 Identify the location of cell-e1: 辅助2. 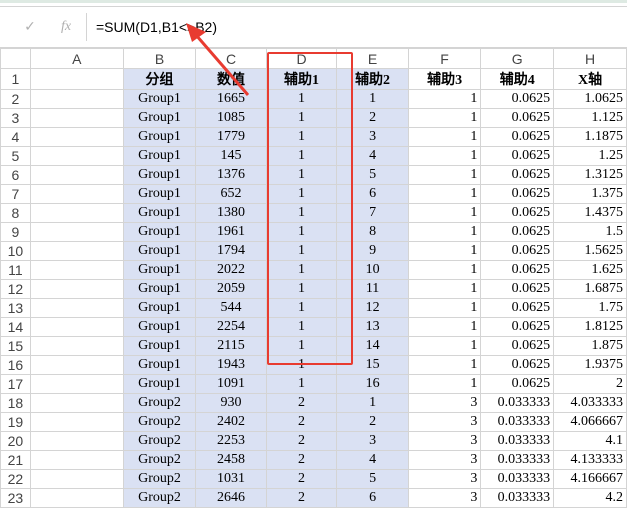
(372, 79).